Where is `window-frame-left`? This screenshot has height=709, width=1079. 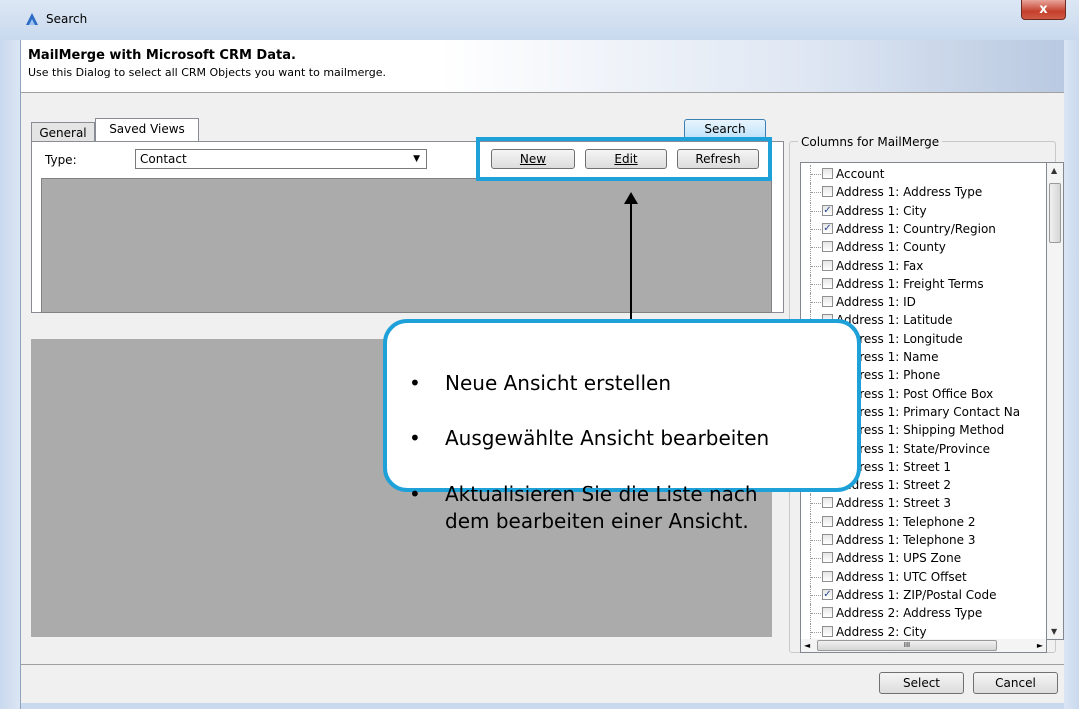
window-frame-left is located at coordinates (10, 374).